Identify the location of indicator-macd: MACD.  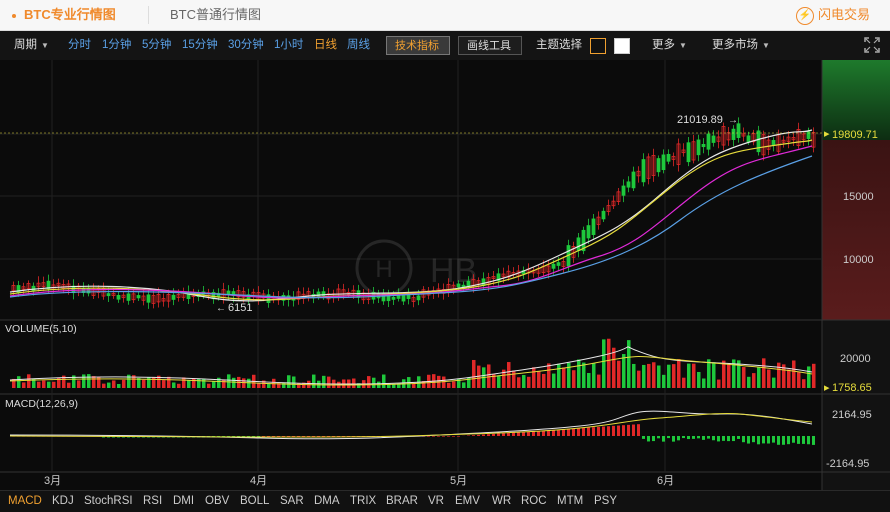
(25, 501).